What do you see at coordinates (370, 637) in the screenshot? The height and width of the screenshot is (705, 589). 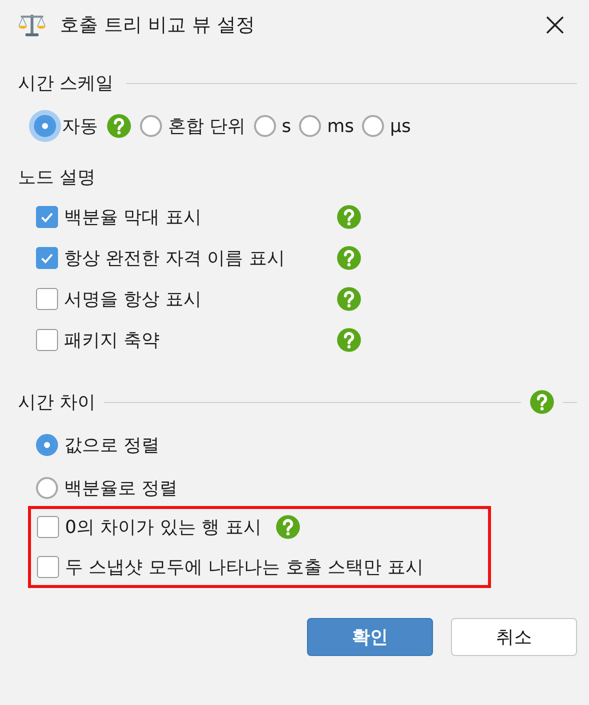 I see `dialog-button: 확인` at bounding box center [370, 637].